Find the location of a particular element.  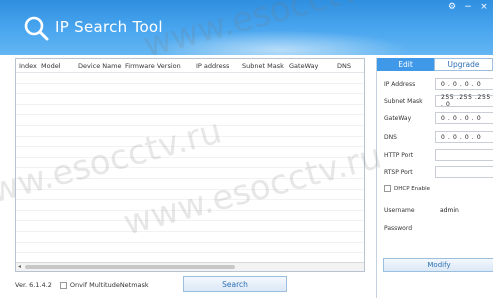

gateway-field: 0 . 0 . 0 . 0 is located at coordinates (464, 118).